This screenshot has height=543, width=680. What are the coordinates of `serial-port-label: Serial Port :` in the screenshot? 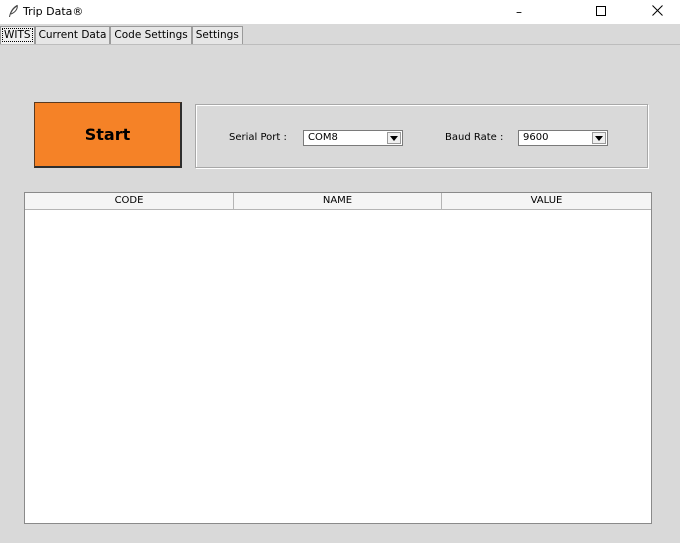 It's located at (258, 137).